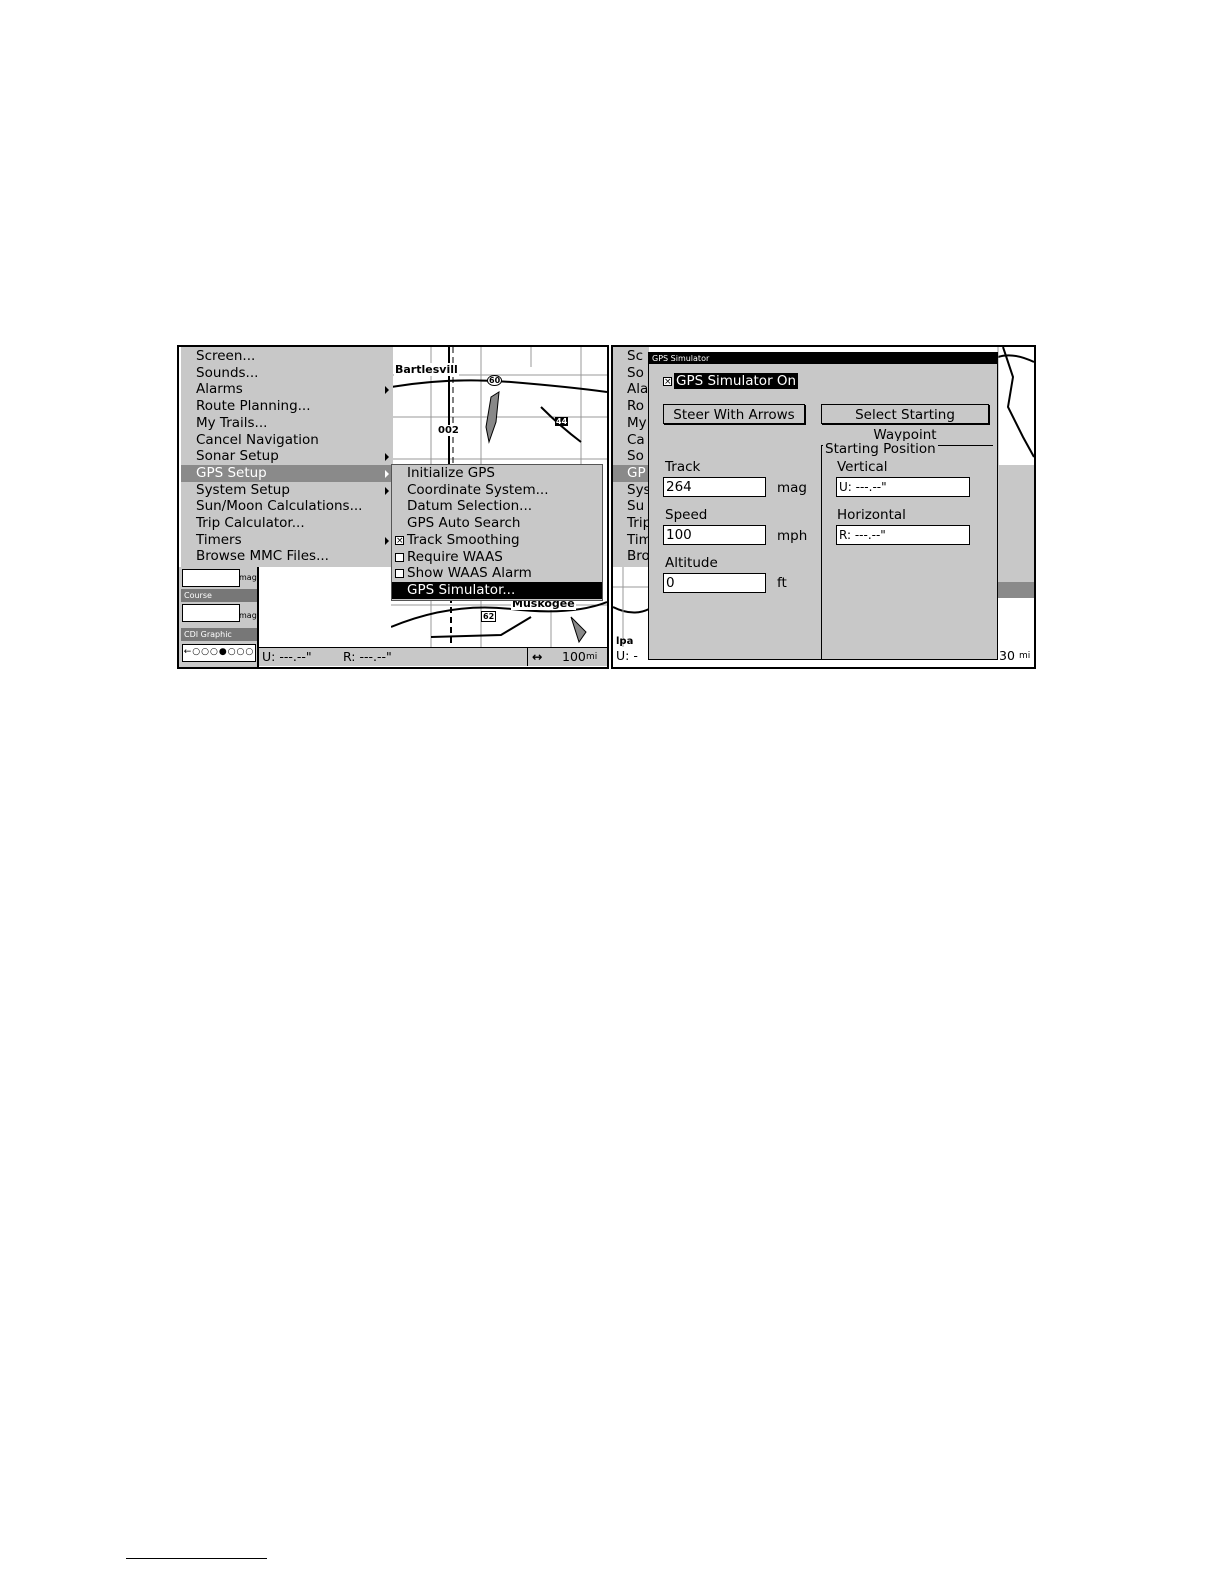 The width and height of the screenshot is (1224, 1584). Describe the element at coordinates (219, 634) in the screenshot. I see `cdi-graphic-title: CDI Graphic` at that location.